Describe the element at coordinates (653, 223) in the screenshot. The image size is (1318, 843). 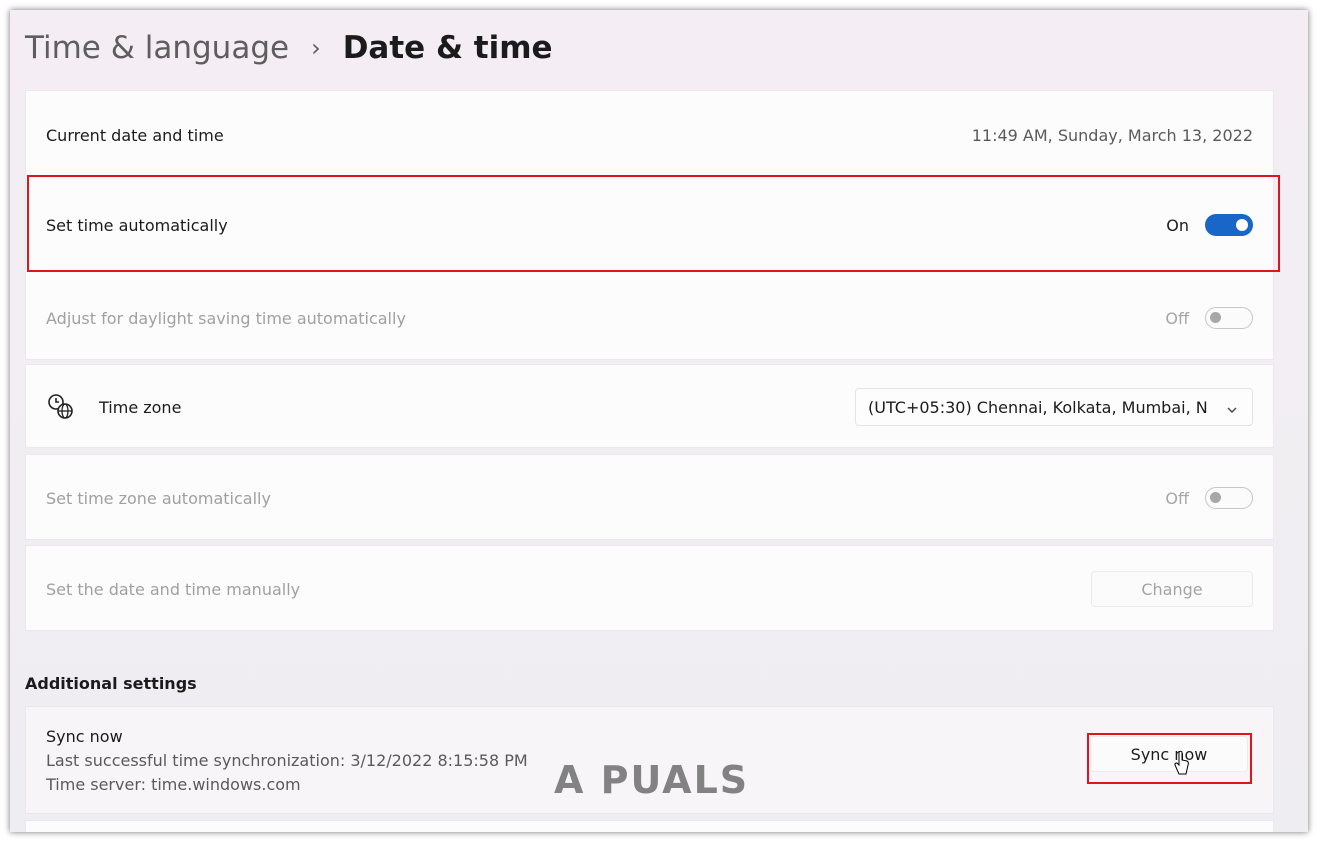
I see `set-time-highlight-box` at that location.